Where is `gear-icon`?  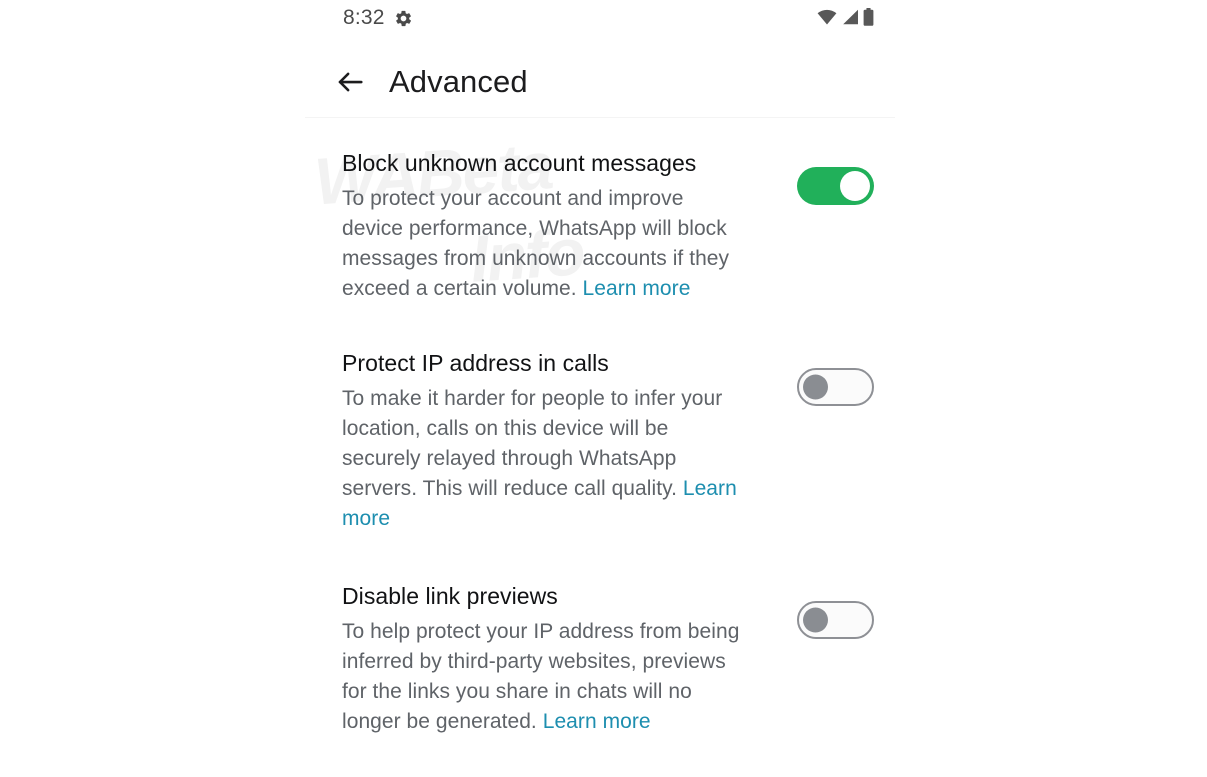 gear-icon is located at coordinates (403, 18).